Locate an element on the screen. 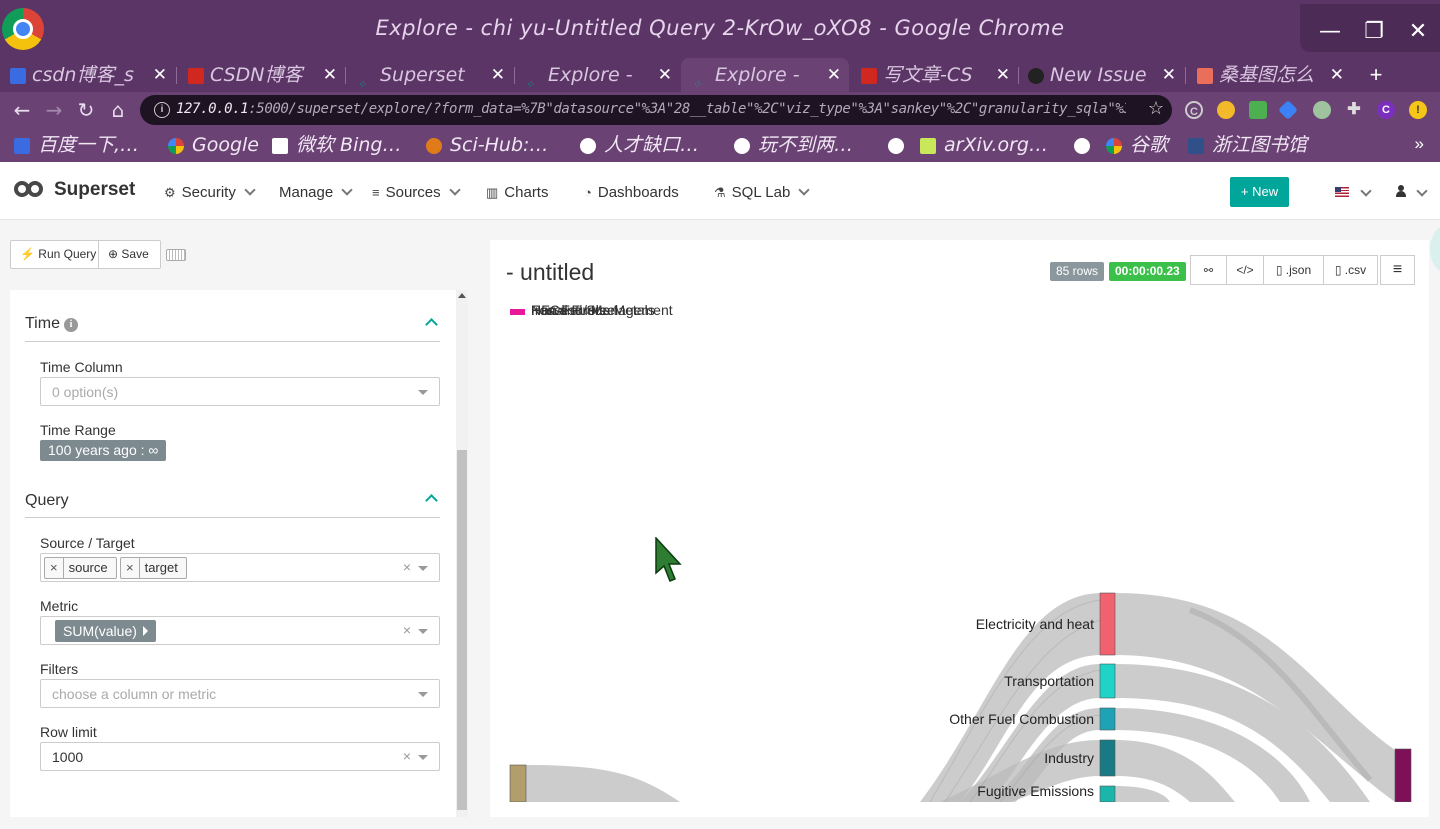  tab-new-issue: New Issue ✕ is located at coordinates (1103, 75).